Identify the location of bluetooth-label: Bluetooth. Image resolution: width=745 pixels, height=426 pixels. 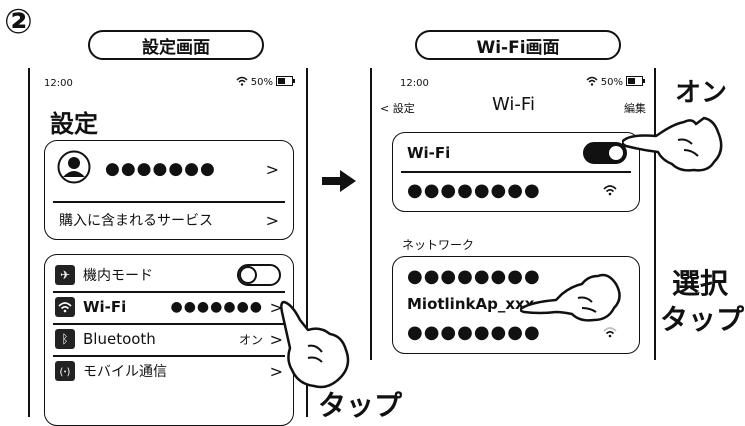
(119, 339).